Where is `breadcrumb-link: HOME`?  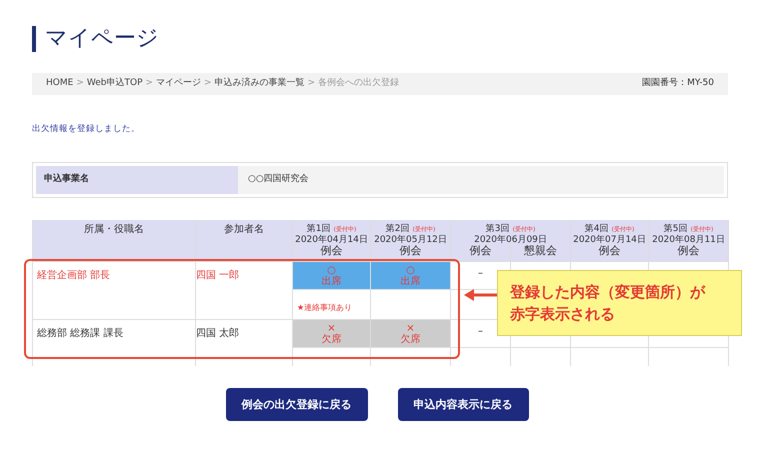 breadcrumb-link: HOME is located at coordinates (60, 84).